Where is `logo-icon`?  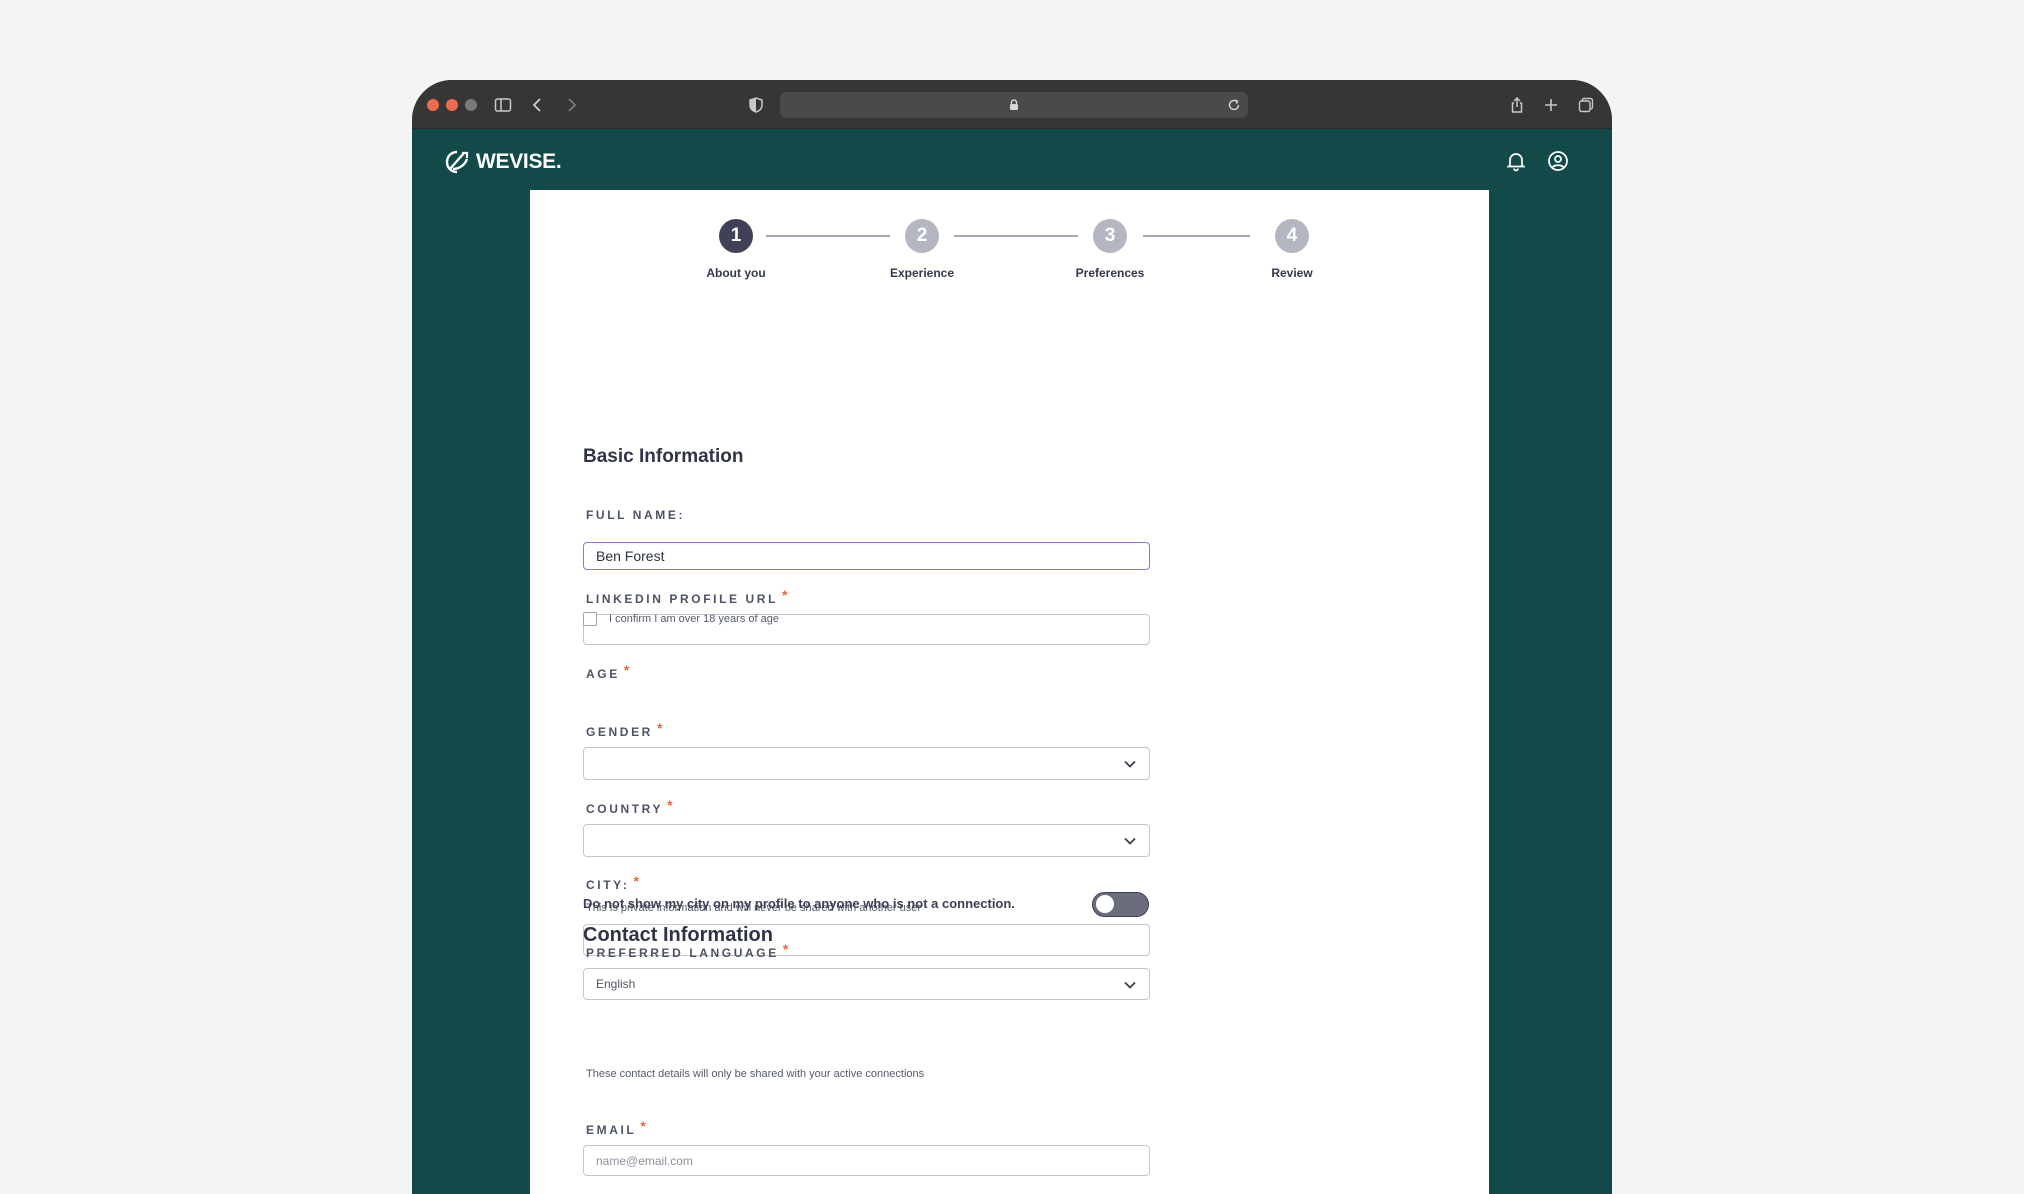
logo-icon is located at coordinates (457, 162).